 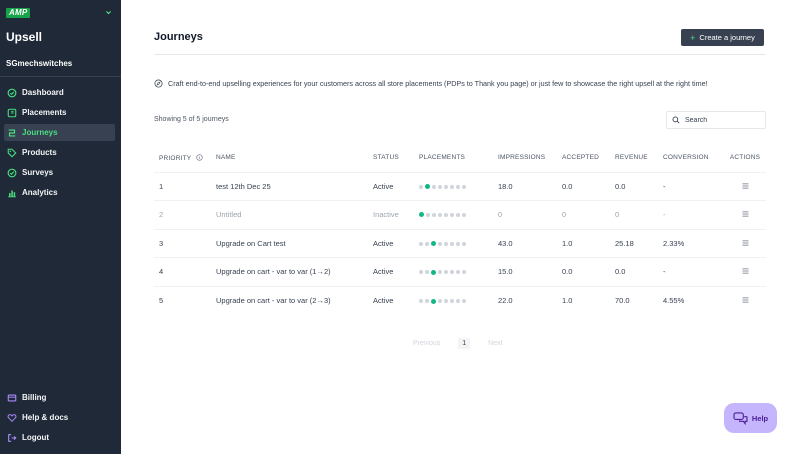 I want to click on row-name: Upgrade on Cart test, so click(x=294, y=243).